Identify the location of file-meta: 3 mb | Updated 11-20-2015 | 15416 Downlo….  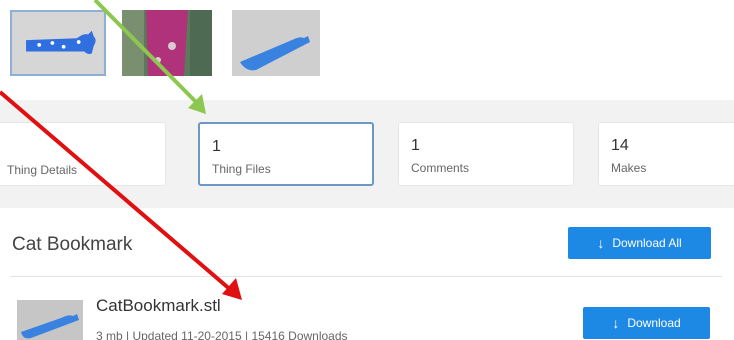
(222, 334).